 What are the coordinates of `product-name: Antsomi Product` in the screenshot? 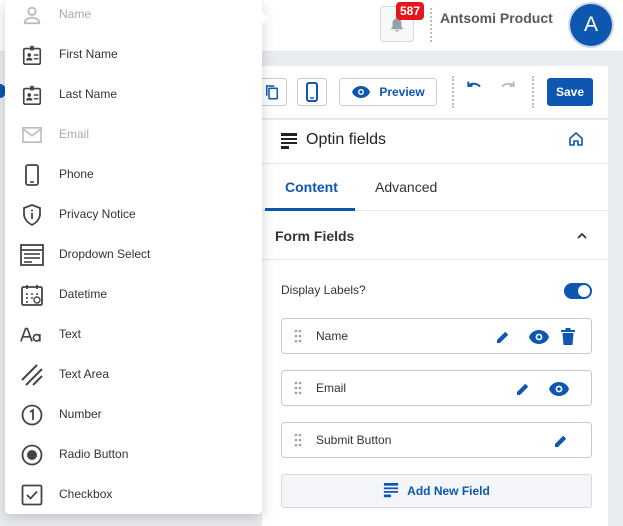 It's located at (496, 18).